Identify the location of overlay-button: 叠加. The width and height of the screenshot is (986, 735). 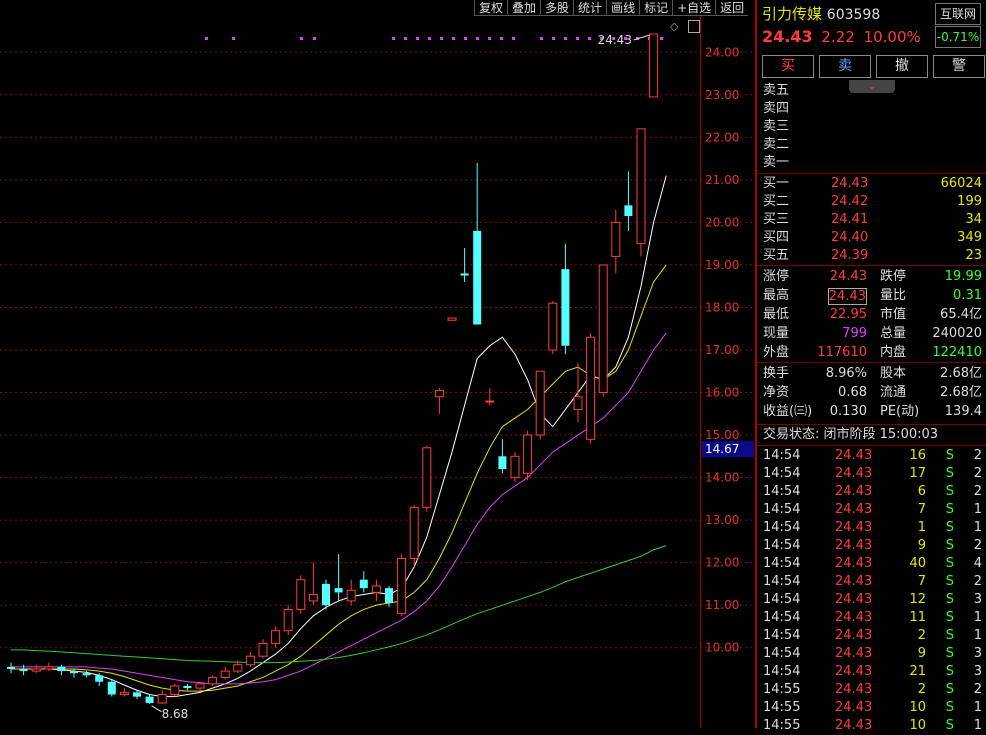
(524, 8).